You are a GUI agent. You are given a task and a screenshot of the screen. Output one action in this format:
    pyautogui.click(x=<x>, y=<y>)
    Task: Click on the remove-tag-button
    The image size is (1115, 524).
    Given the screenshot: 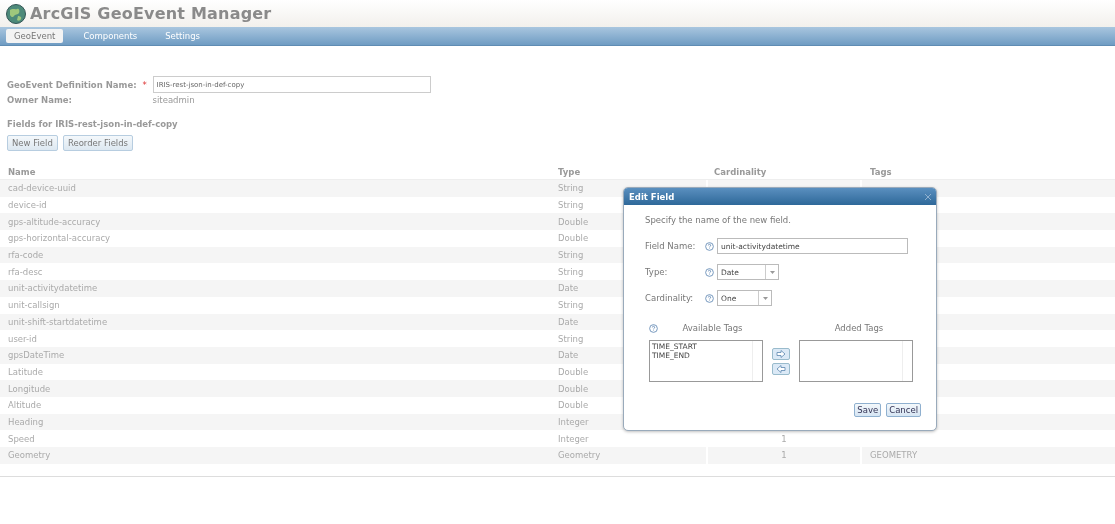 What is the action you would take?
    pyautogui.click(x=781, y=368)
    